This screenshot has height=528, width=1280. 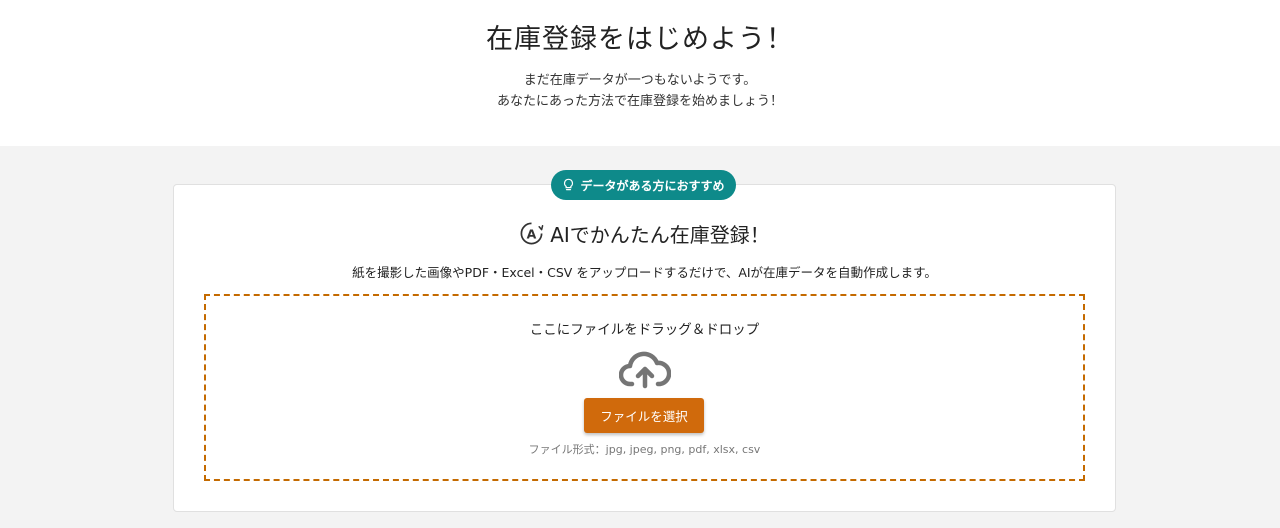 I want to click on ai-circle-icon: A, so click(x=532, y=233).